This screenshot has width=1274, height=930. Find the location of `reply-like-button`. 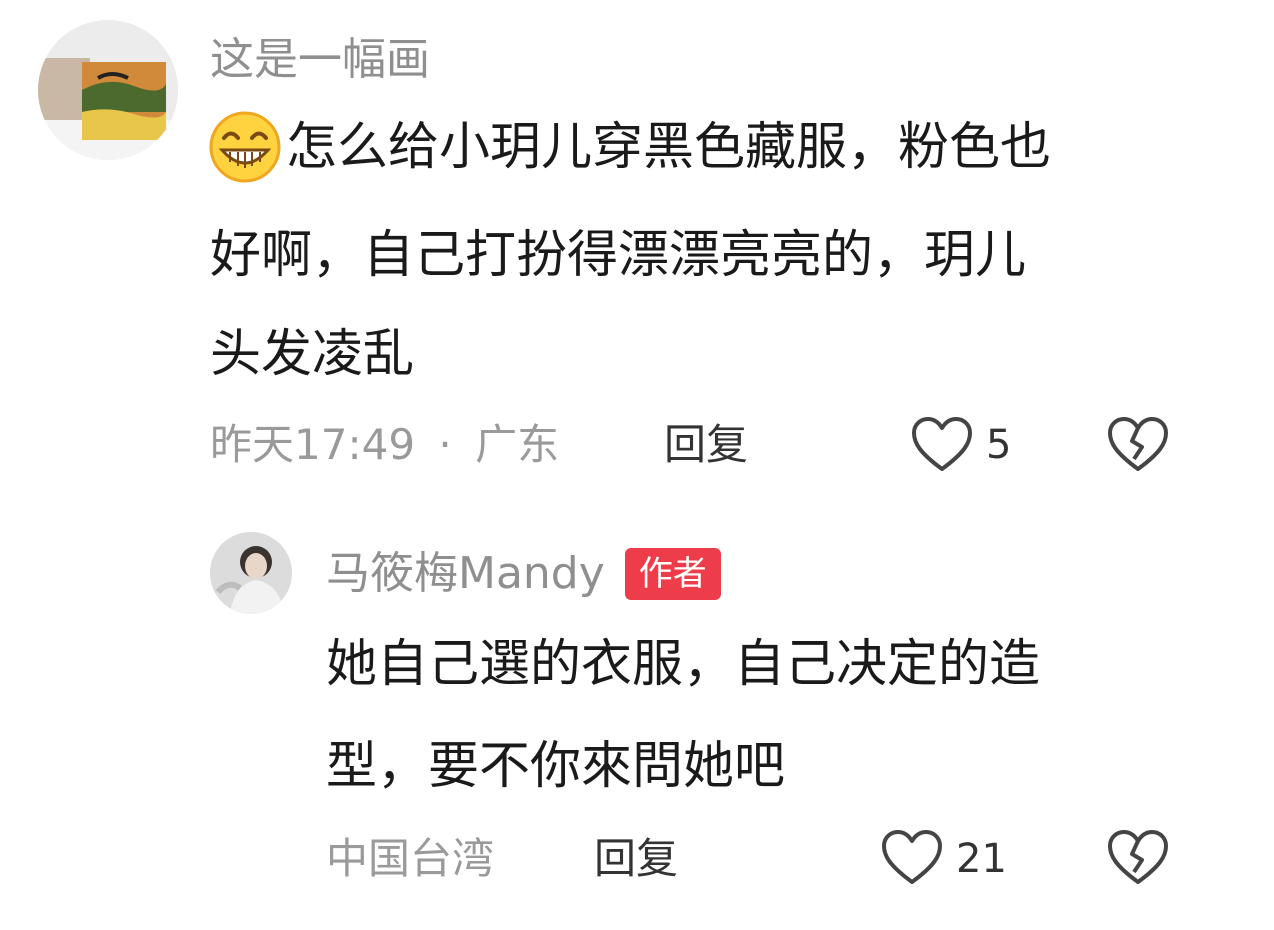

reply-like-button is located at coordinates (912, 858).